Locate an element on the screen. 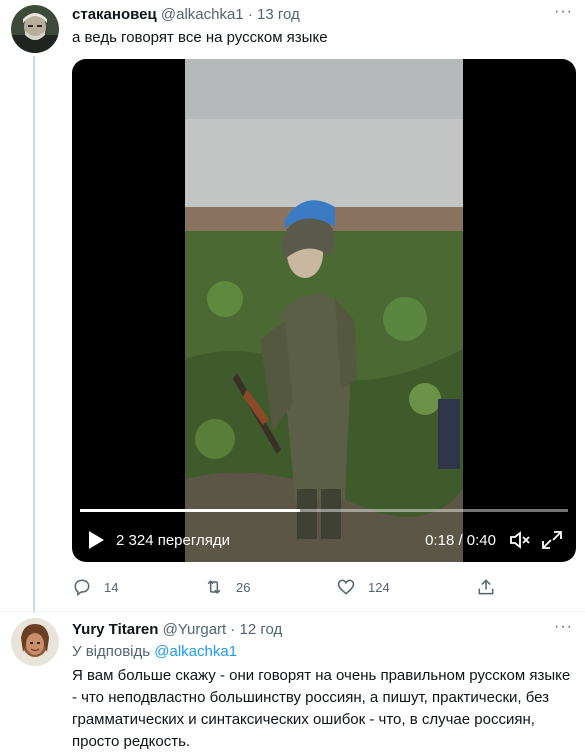 The width and height of the screenshot is (585, 753). timestamp: 13 год is located at coordinates (278, 14).